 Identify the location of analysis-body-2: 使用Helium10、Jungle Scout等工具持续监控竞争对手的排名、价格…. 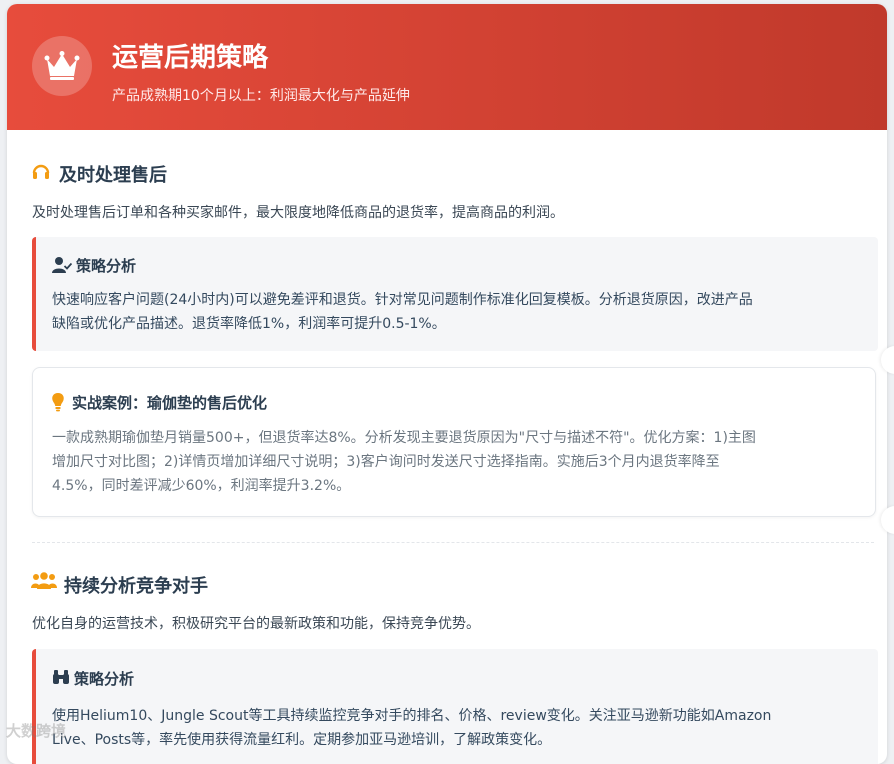
(412, 728).